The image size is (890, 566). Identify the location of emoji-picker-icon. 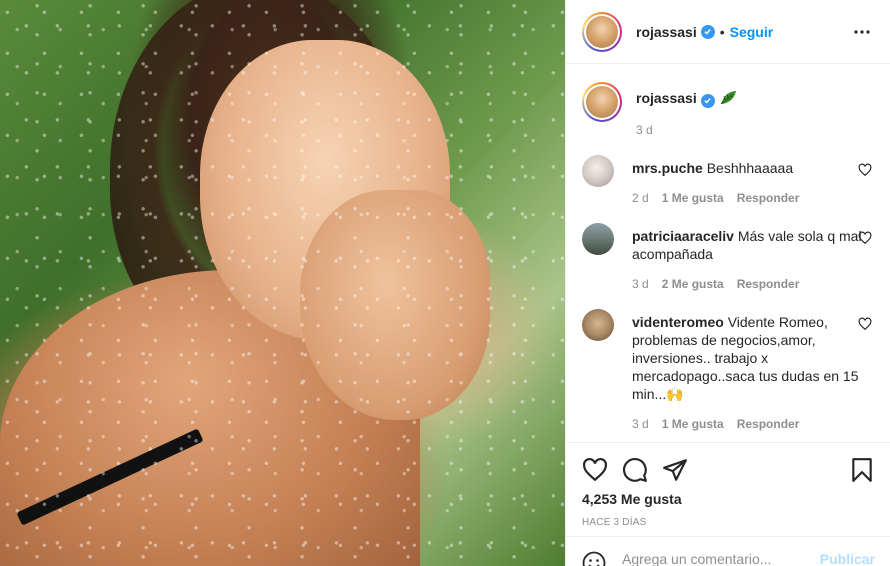
(594, 558).